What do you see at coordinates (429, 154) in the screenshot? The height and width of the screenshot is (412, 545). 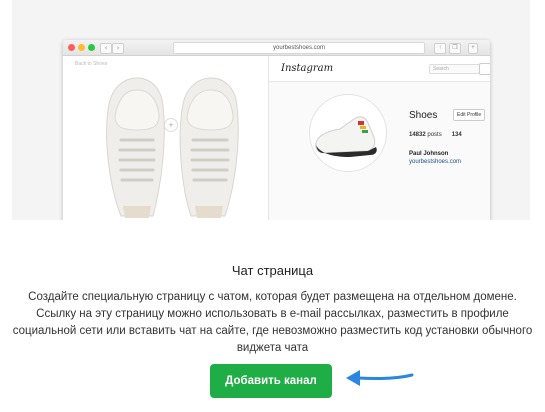 I see `profile-person-name: Paul Johnson` at bounding box center [429, 154].